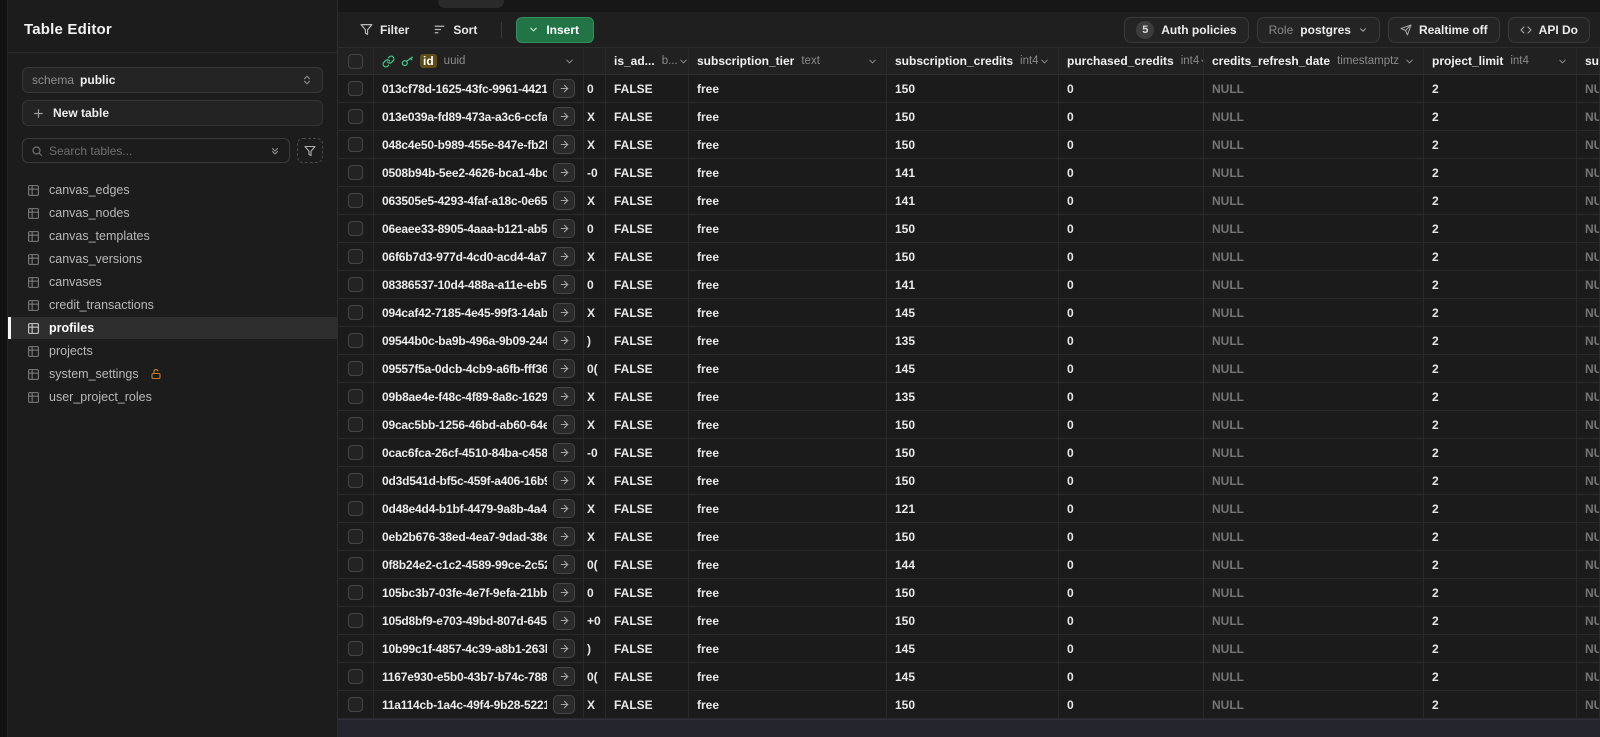 This screenshot has height=737, width=1600. I want to click on subscription-credits-cell: 121, so click(973, 508).